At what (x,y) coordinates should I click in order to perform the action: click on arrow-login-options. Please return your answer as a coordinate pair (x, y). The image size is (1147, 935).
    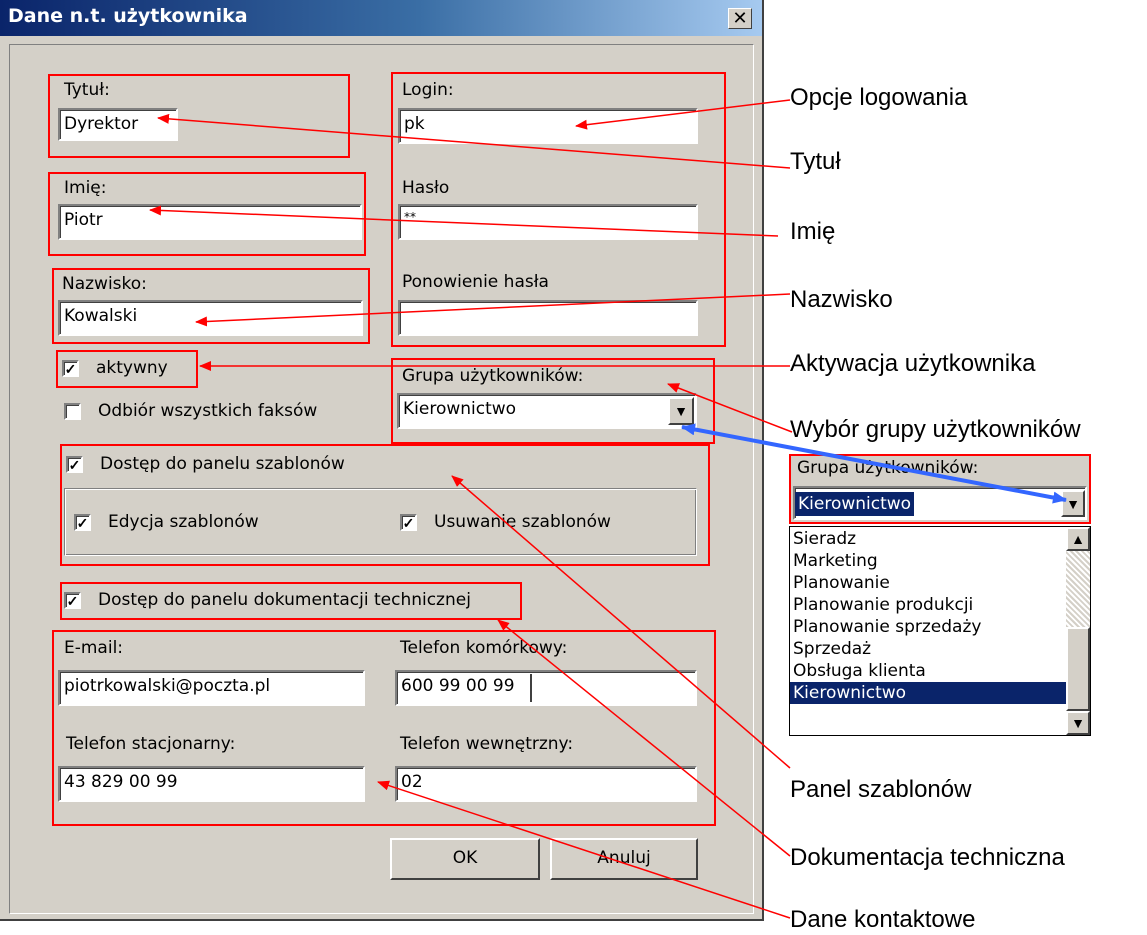
    Looking at the image, I should click on (683, 114).